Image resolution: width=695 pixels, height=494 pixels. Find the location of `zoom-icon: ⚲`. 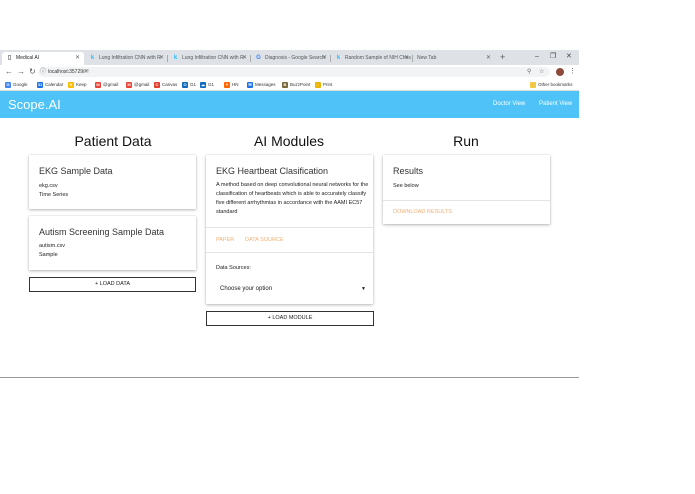

zoom-icon: ⚲ is located at coordinates (529, 72).